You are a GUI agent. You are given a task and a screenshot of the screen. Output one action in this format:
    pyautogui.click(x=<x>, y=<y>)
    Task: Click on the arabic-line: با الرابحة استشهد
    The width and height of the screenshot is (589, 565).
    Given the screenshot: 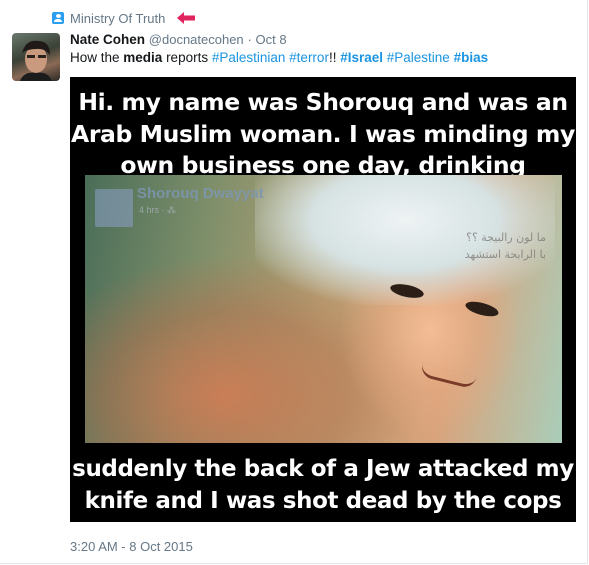 What is the action you would take?
    pyautogui.click(x=505, y=254)
    